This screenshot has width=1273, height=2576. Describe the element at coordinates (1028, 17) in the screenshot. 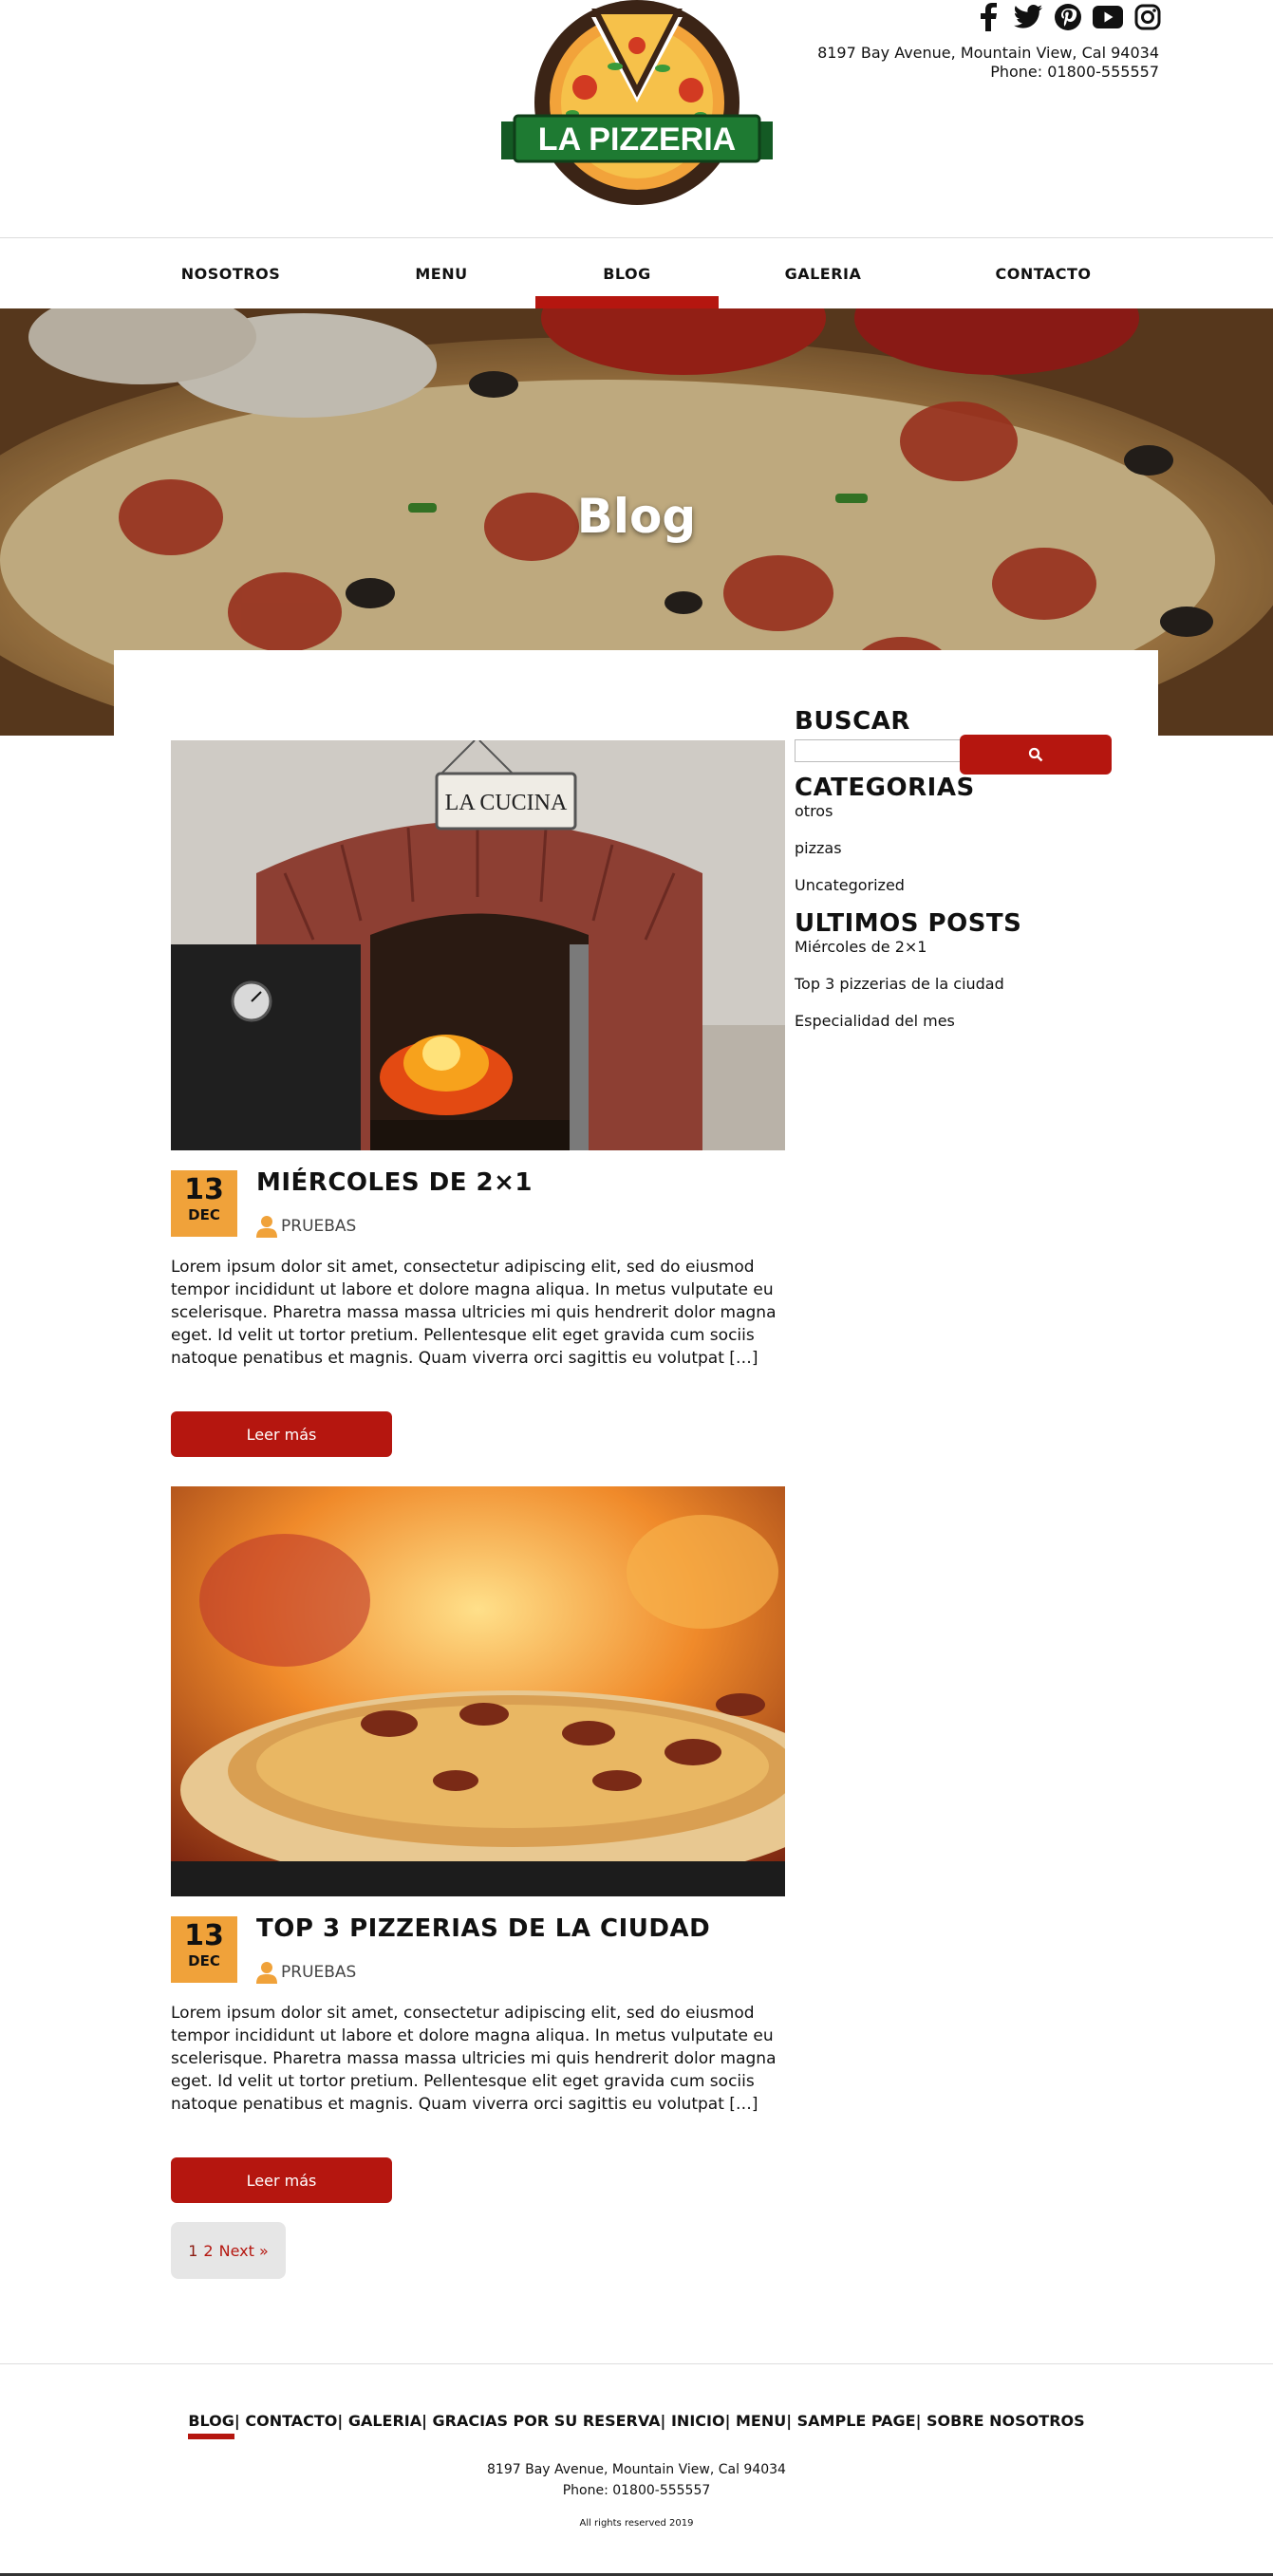

I see `twitter-icon` at that location.